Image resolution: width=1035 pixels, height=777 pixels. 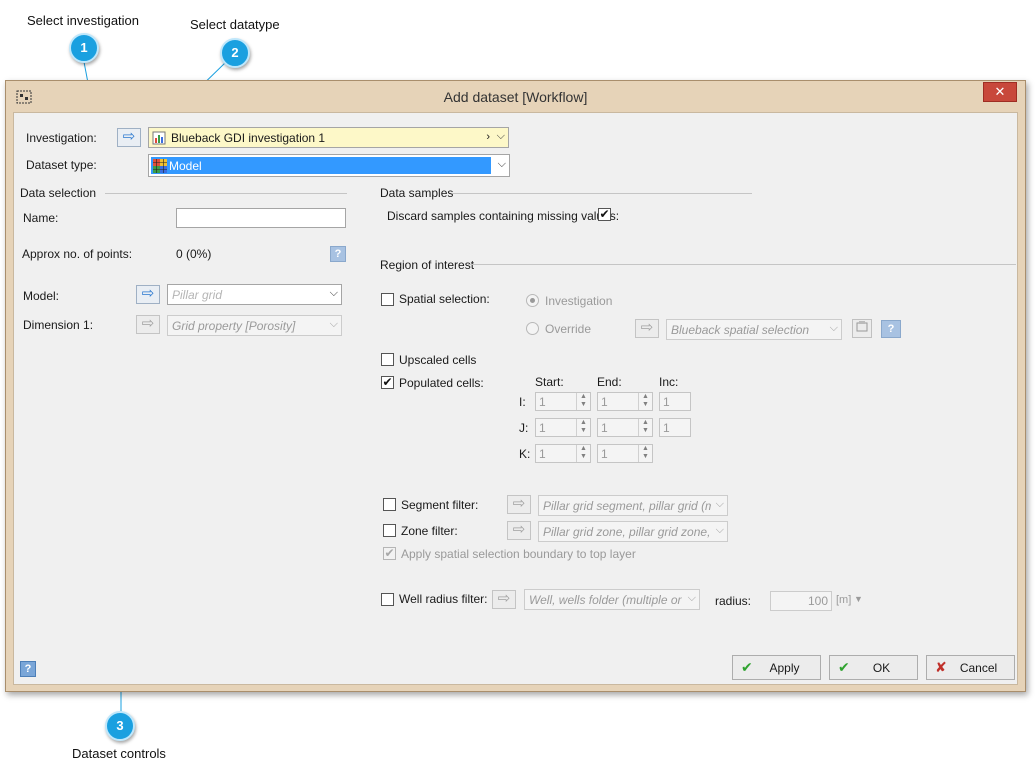 What do you see at coordinates (234, 326) in the screenshot?
I see `dimension-1-value: Grid property [Porosity]` at bounding box center [234, 326].